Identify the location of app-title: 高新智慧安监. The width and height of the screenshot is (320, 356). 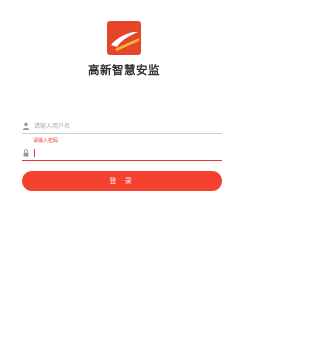
(124, 70).